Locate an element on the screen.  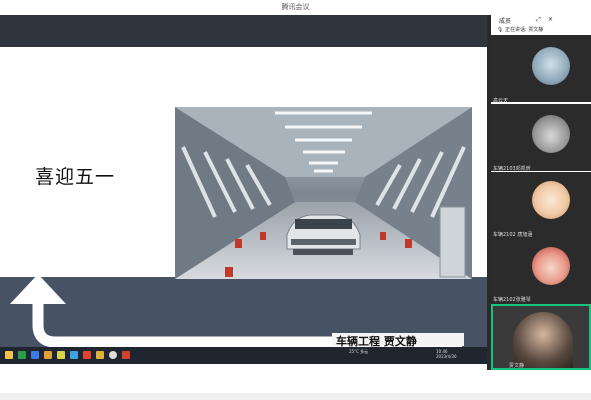
layout-icon: ⤢ is located at coordinates (538, 20).